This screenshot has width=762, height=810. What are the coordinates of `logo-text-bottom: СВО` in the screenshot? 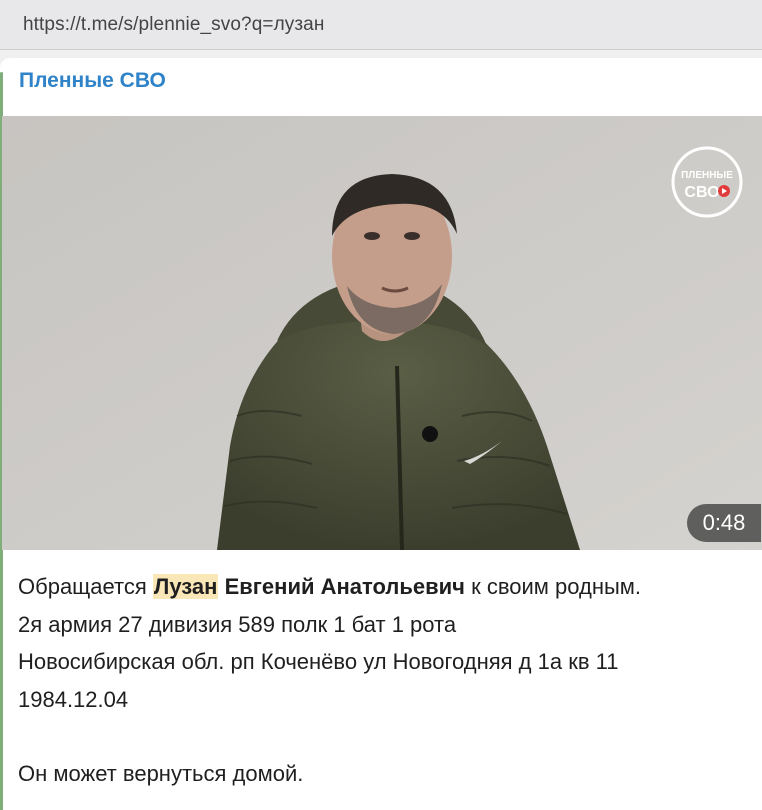 It's located at (701, 192).